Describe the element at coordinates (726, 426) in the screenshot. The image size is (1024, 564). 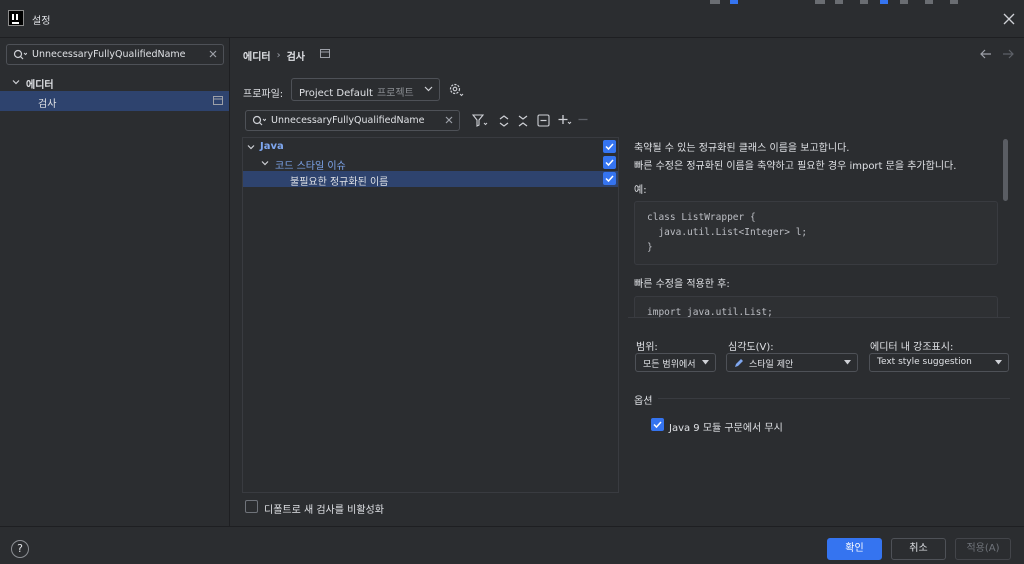
I see `java9-module-label: Java 9 모듈 구문에서 무시` at that location.